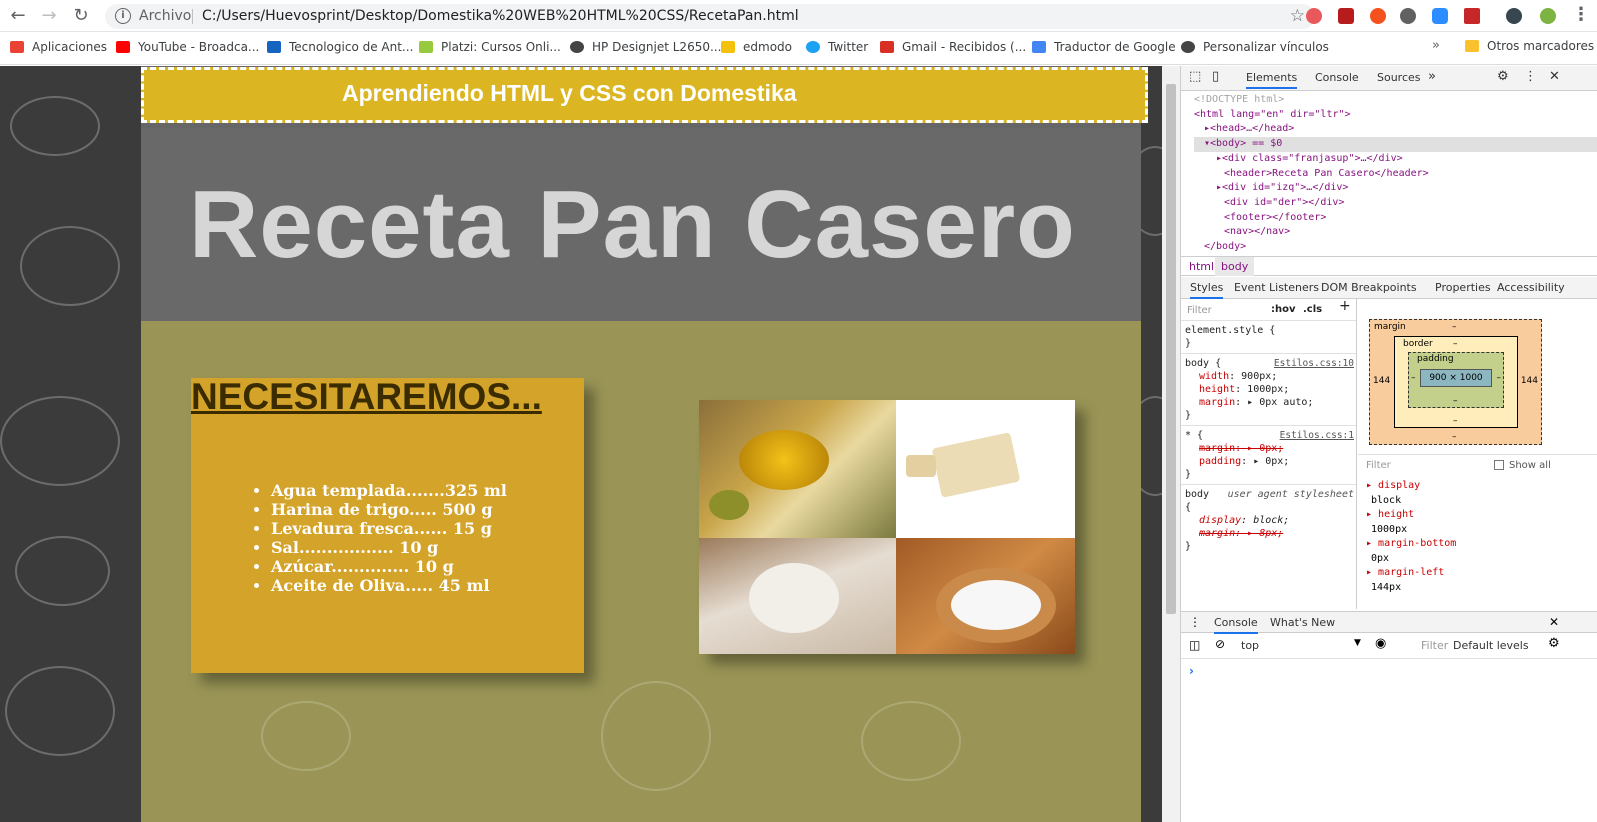 Image resolution: width=1597 pixels, height=822 pixels. I want to click on other-bookmarks-folder: Otros marcadores, so click(1529, 46).